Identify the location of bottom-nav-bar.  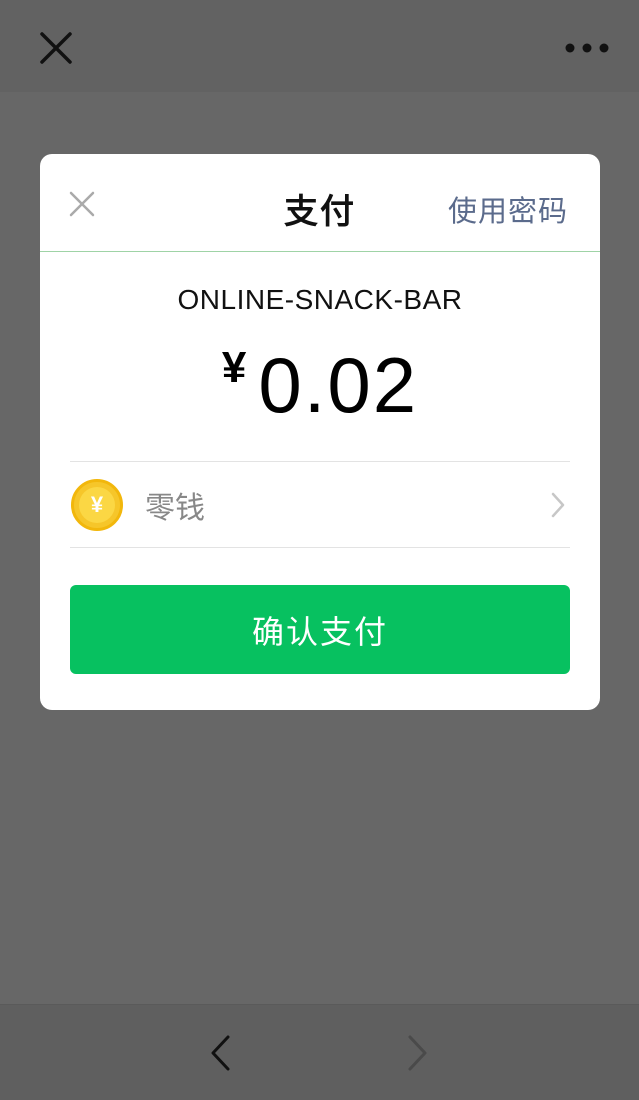
(319, 1052).